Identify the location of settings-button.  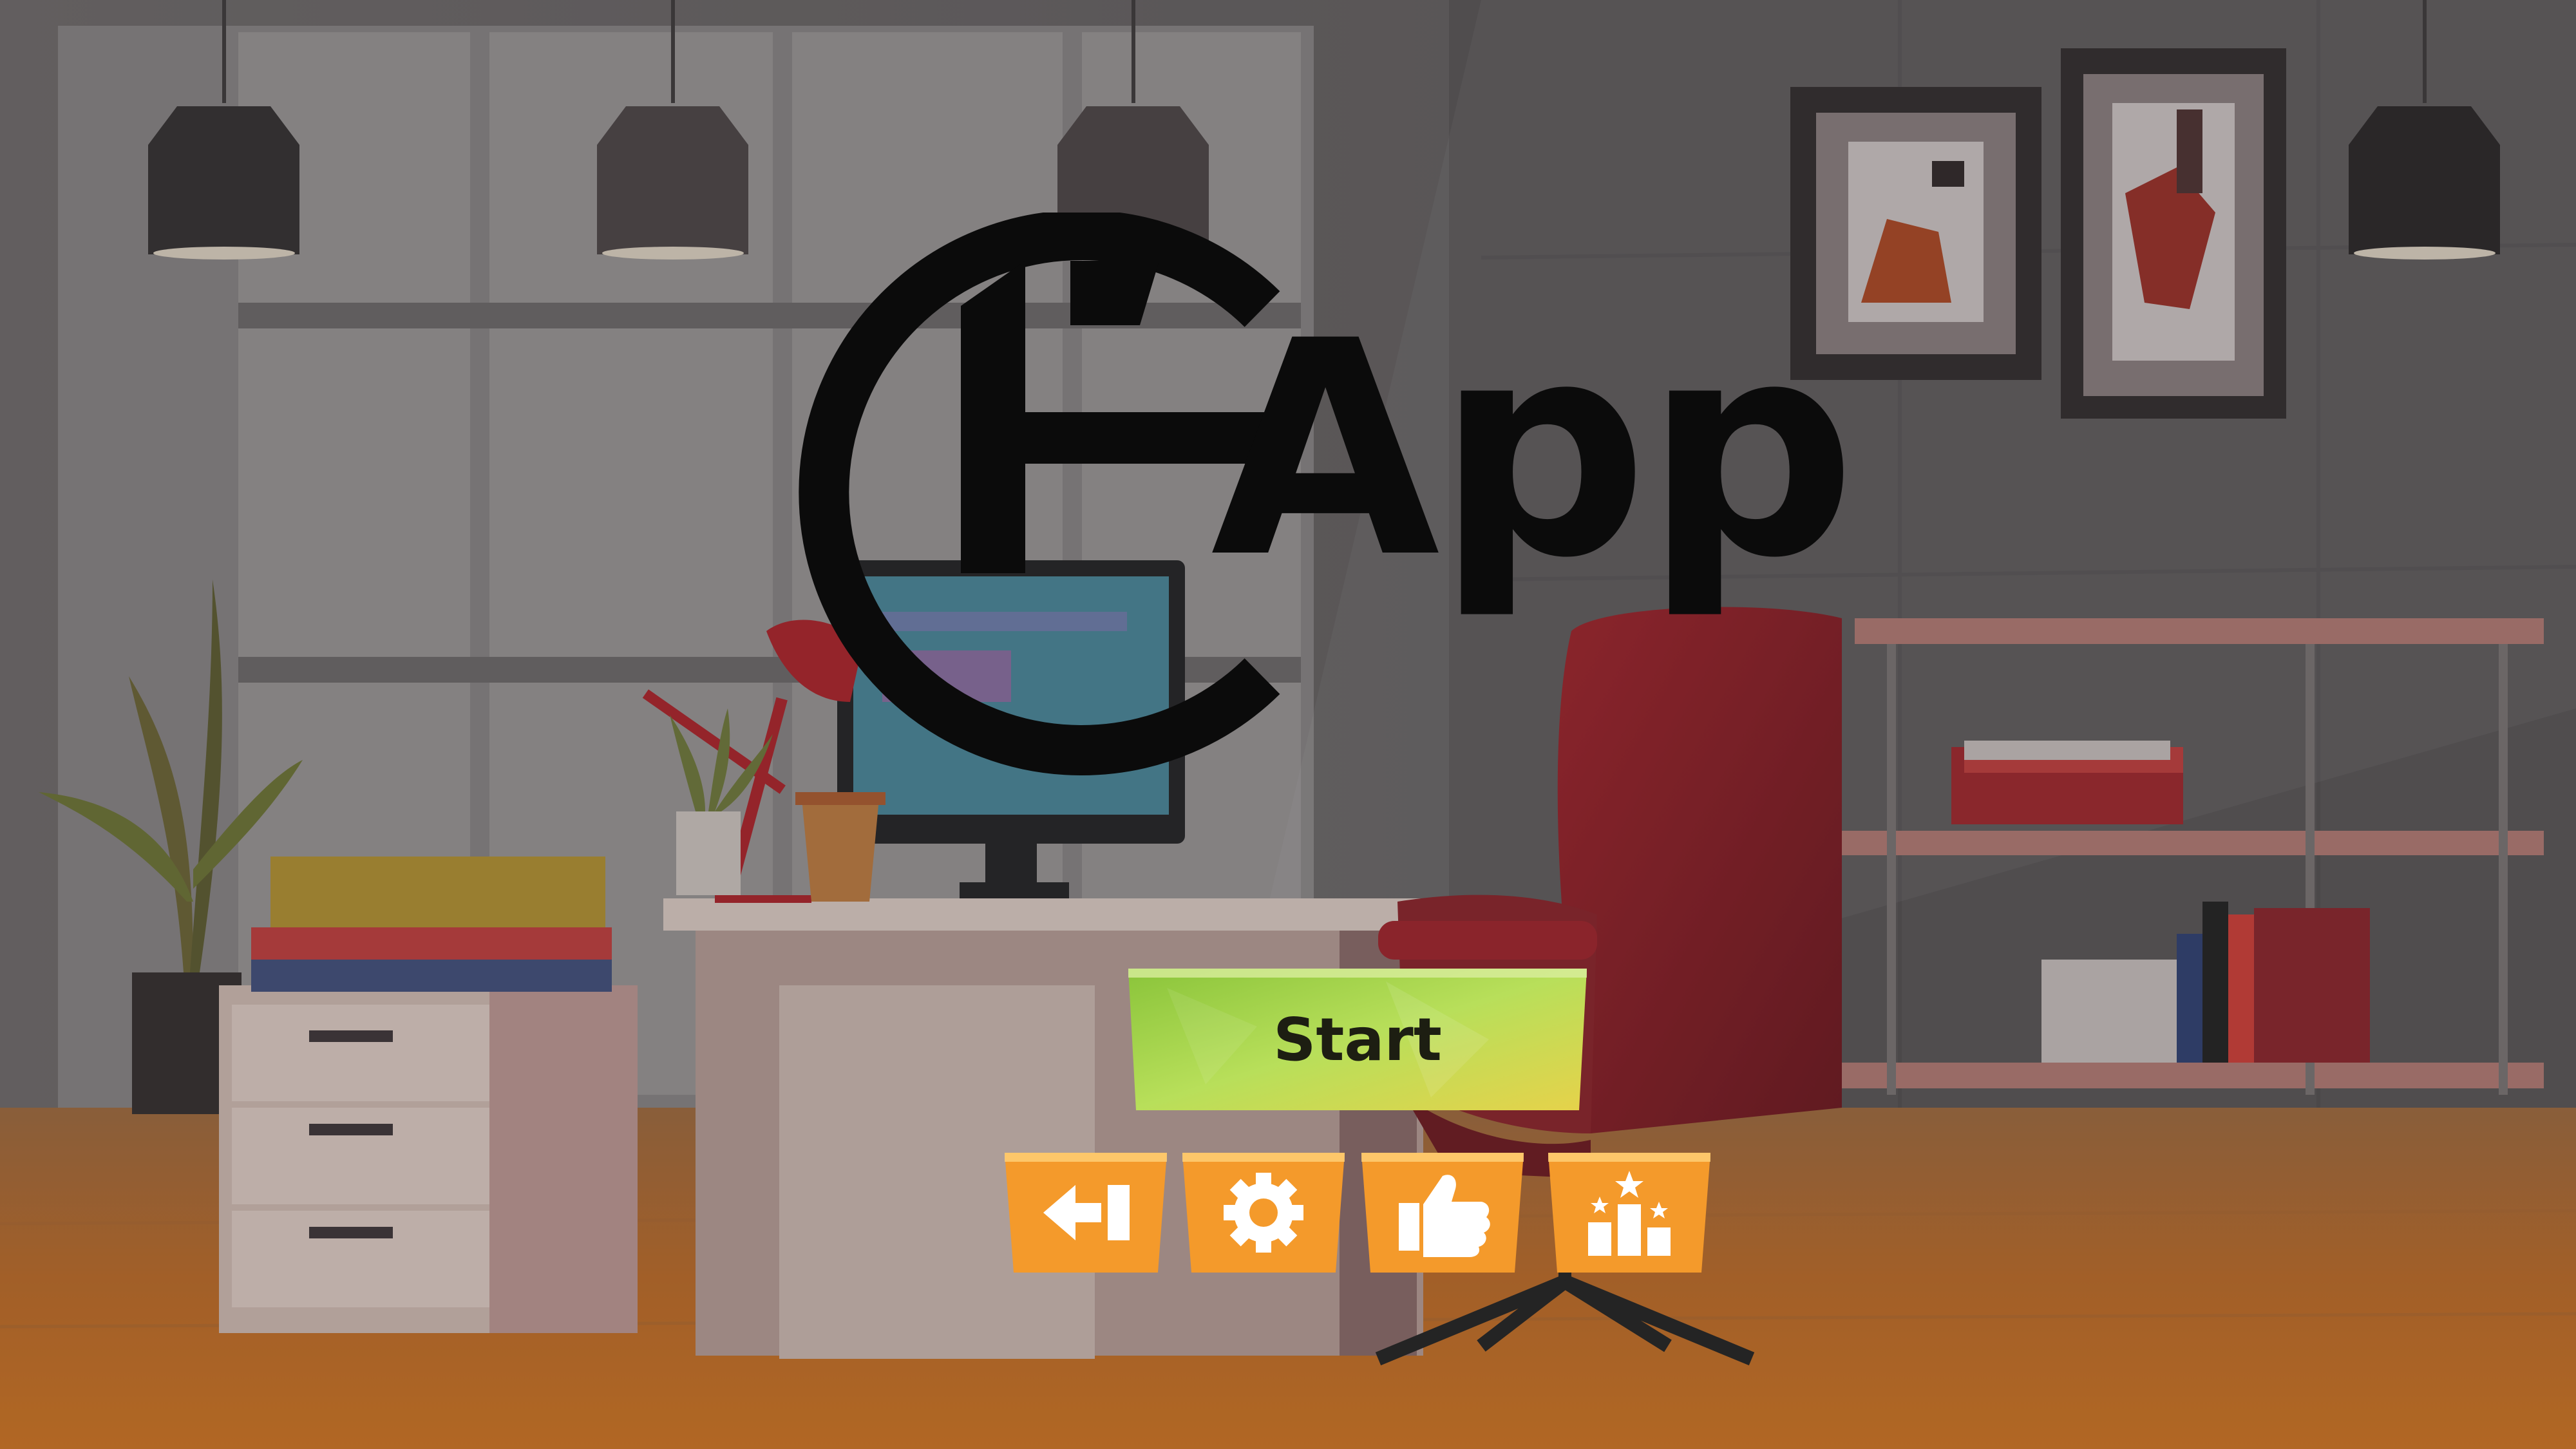
(1263, 1213).